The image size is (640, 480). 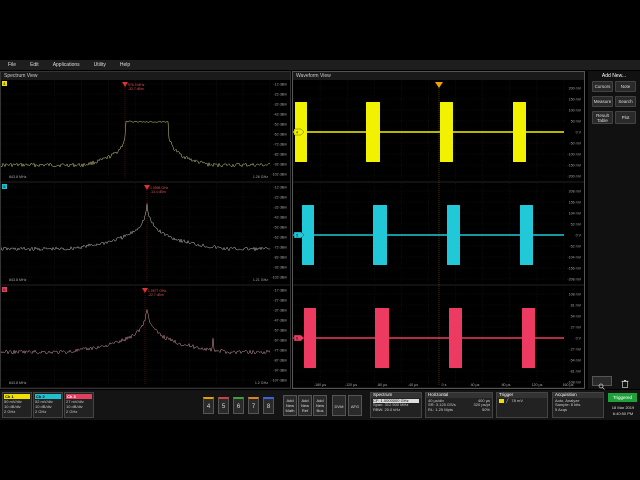 I want to click on waveform-tick: -150 mV, so click(x=574, y=166).